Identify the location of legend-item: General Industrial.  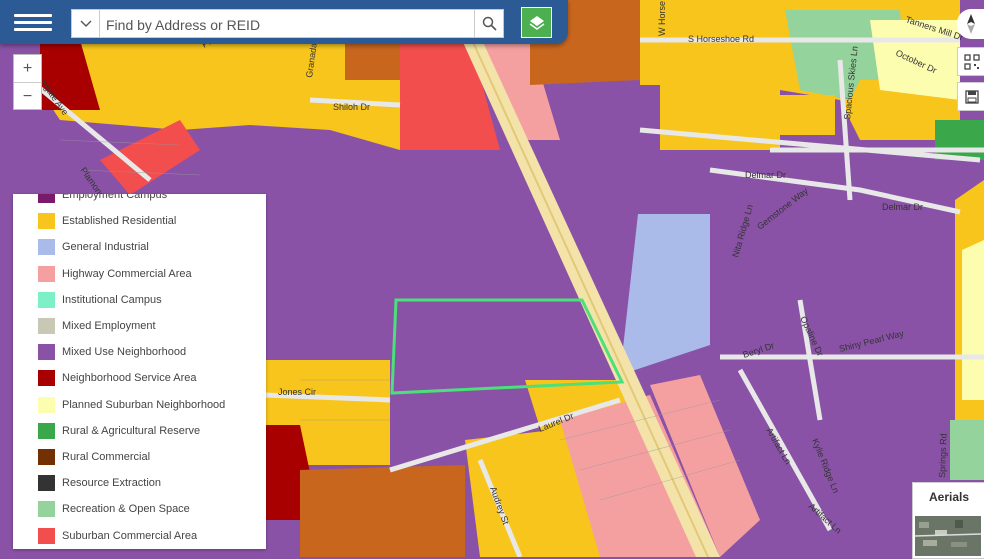
(139, 247).